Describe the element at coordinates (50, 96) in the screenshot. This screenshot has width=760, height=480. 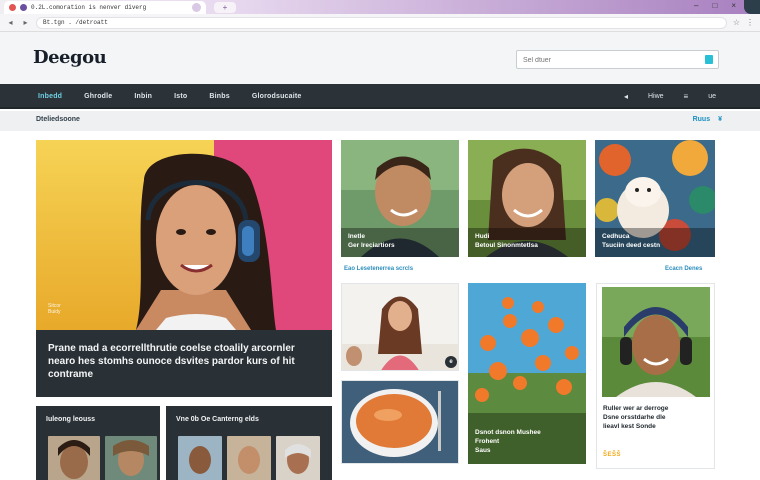
I see `nav-item: Inbedd` at that location.